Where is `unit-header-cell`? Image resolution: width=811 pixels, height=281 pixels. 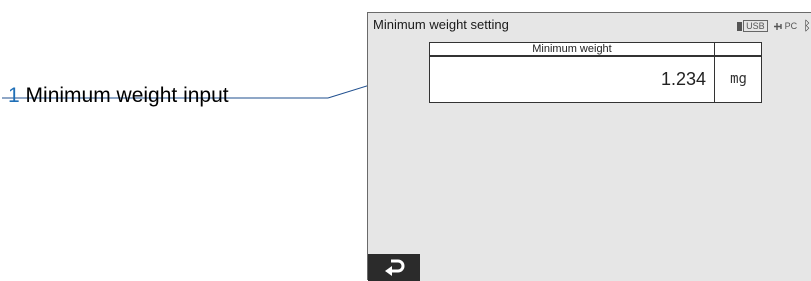 unit-header-cell is located at coordinates (738, 49).